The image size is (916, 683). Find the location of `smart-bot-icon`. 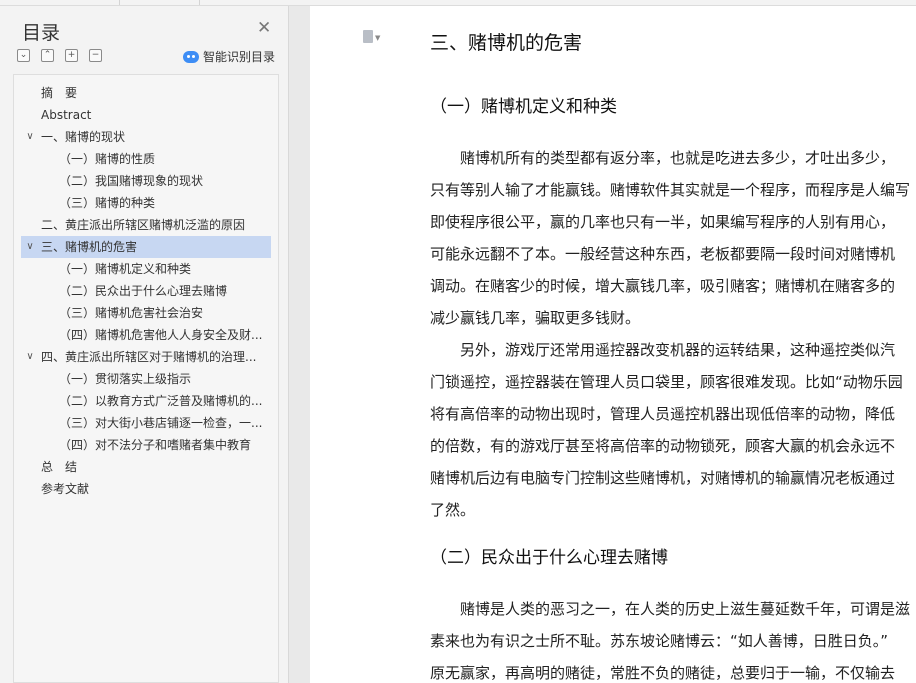

smart-bot-icon is located at coordinates (191, 56).